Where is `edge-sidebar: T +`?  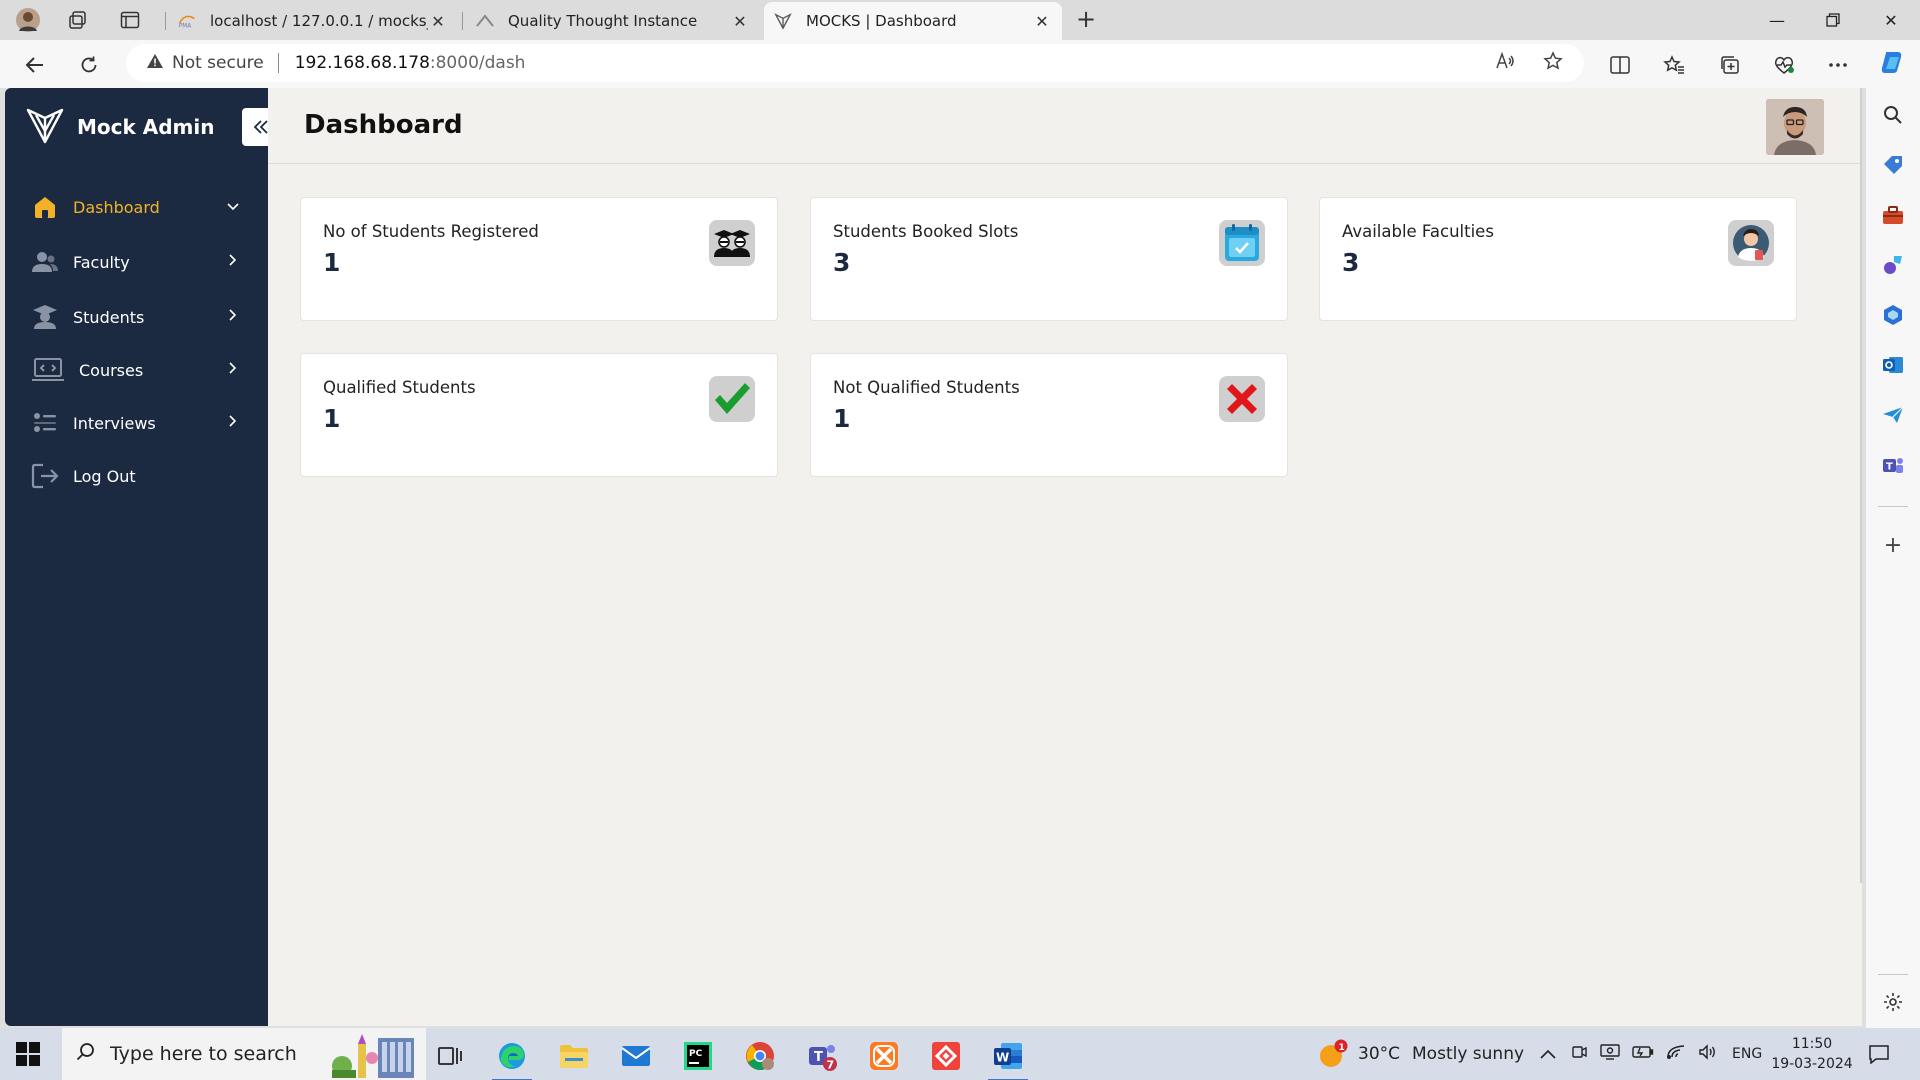
edge-sidebar: T + is located at coordinates (1893, 558).